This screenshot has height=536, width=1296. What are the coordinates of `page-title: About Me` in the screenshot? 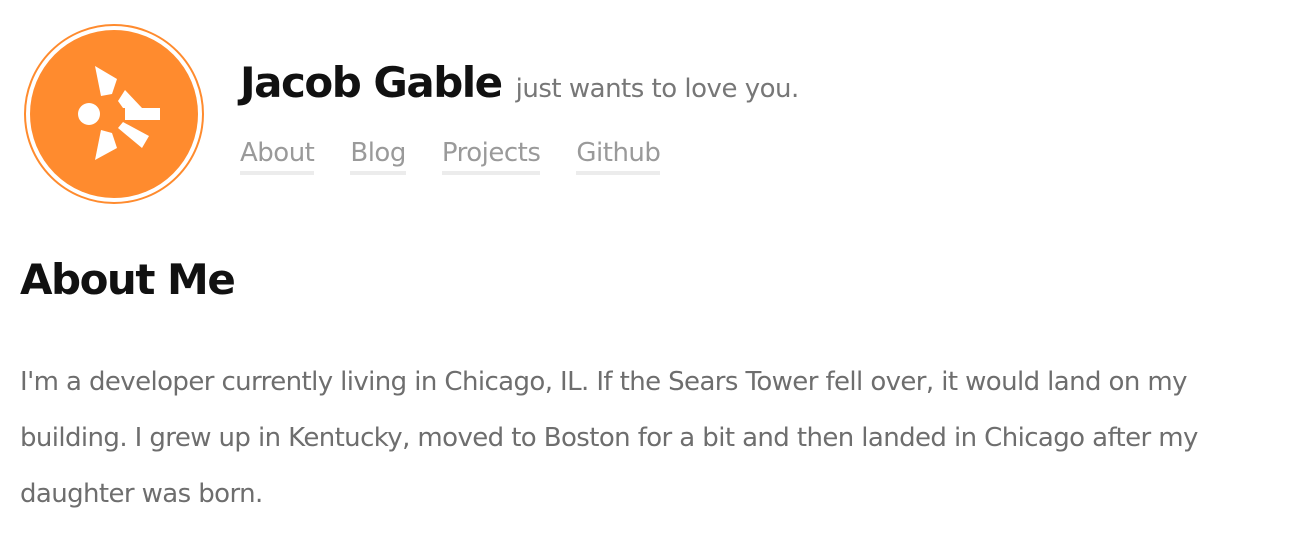 It's located at (128, 279).